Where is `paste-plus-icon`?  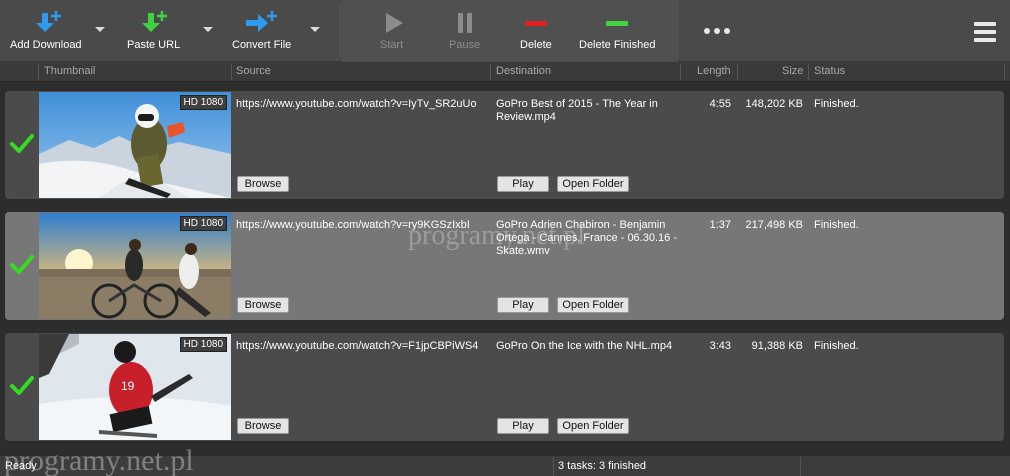 paste-plus-icon is located at coordinates (153, 23).